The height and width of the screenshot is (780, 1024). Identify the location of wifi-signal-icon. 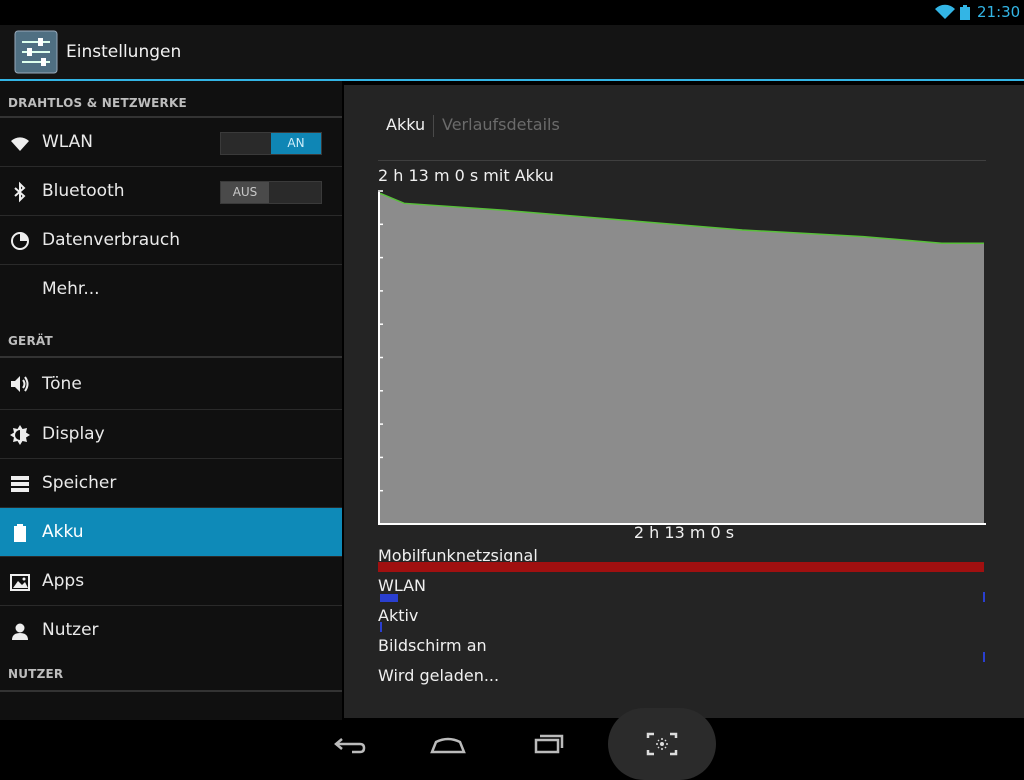
(945, 11).